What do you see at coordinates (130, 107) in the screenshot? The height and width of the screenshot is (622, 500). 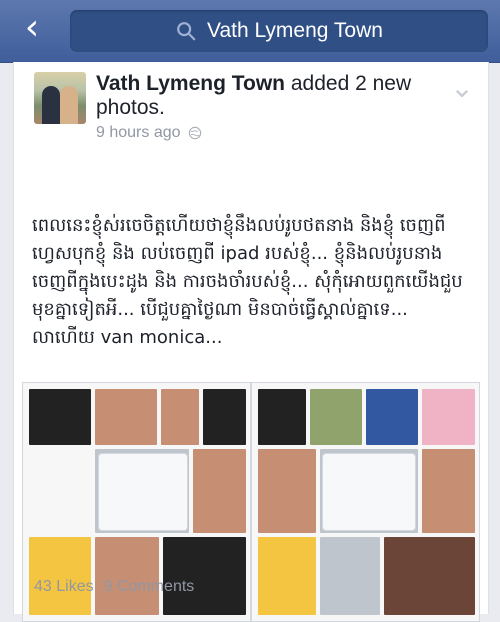 I see `post-title-line-2: photos.` at bounding box center [130, 107].